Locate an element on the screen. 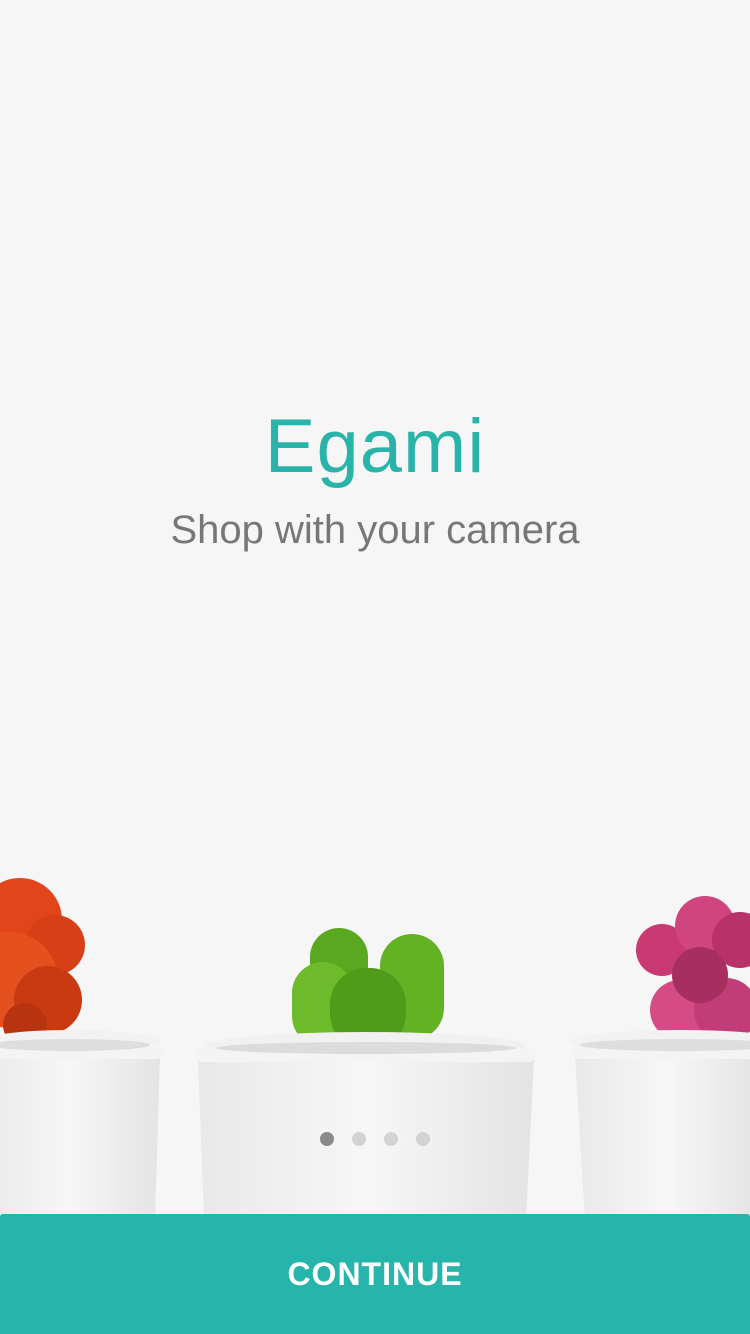 The width and height of the screenshot is (750, 1334). hero-text: Egami Shop with your camera is located at coordinates (375, 477).